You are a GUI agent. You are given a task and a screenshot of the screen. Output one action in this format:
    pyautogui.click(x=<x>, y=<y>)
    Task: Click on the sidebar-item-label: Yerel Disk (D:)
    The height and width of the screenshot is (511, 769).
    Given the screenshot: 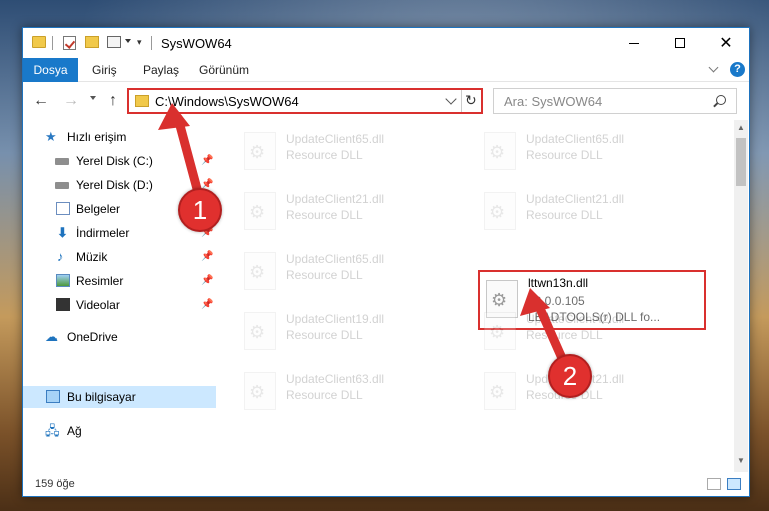 What is the action you would take?
    pyautogui.click(x=114, y=185)
    